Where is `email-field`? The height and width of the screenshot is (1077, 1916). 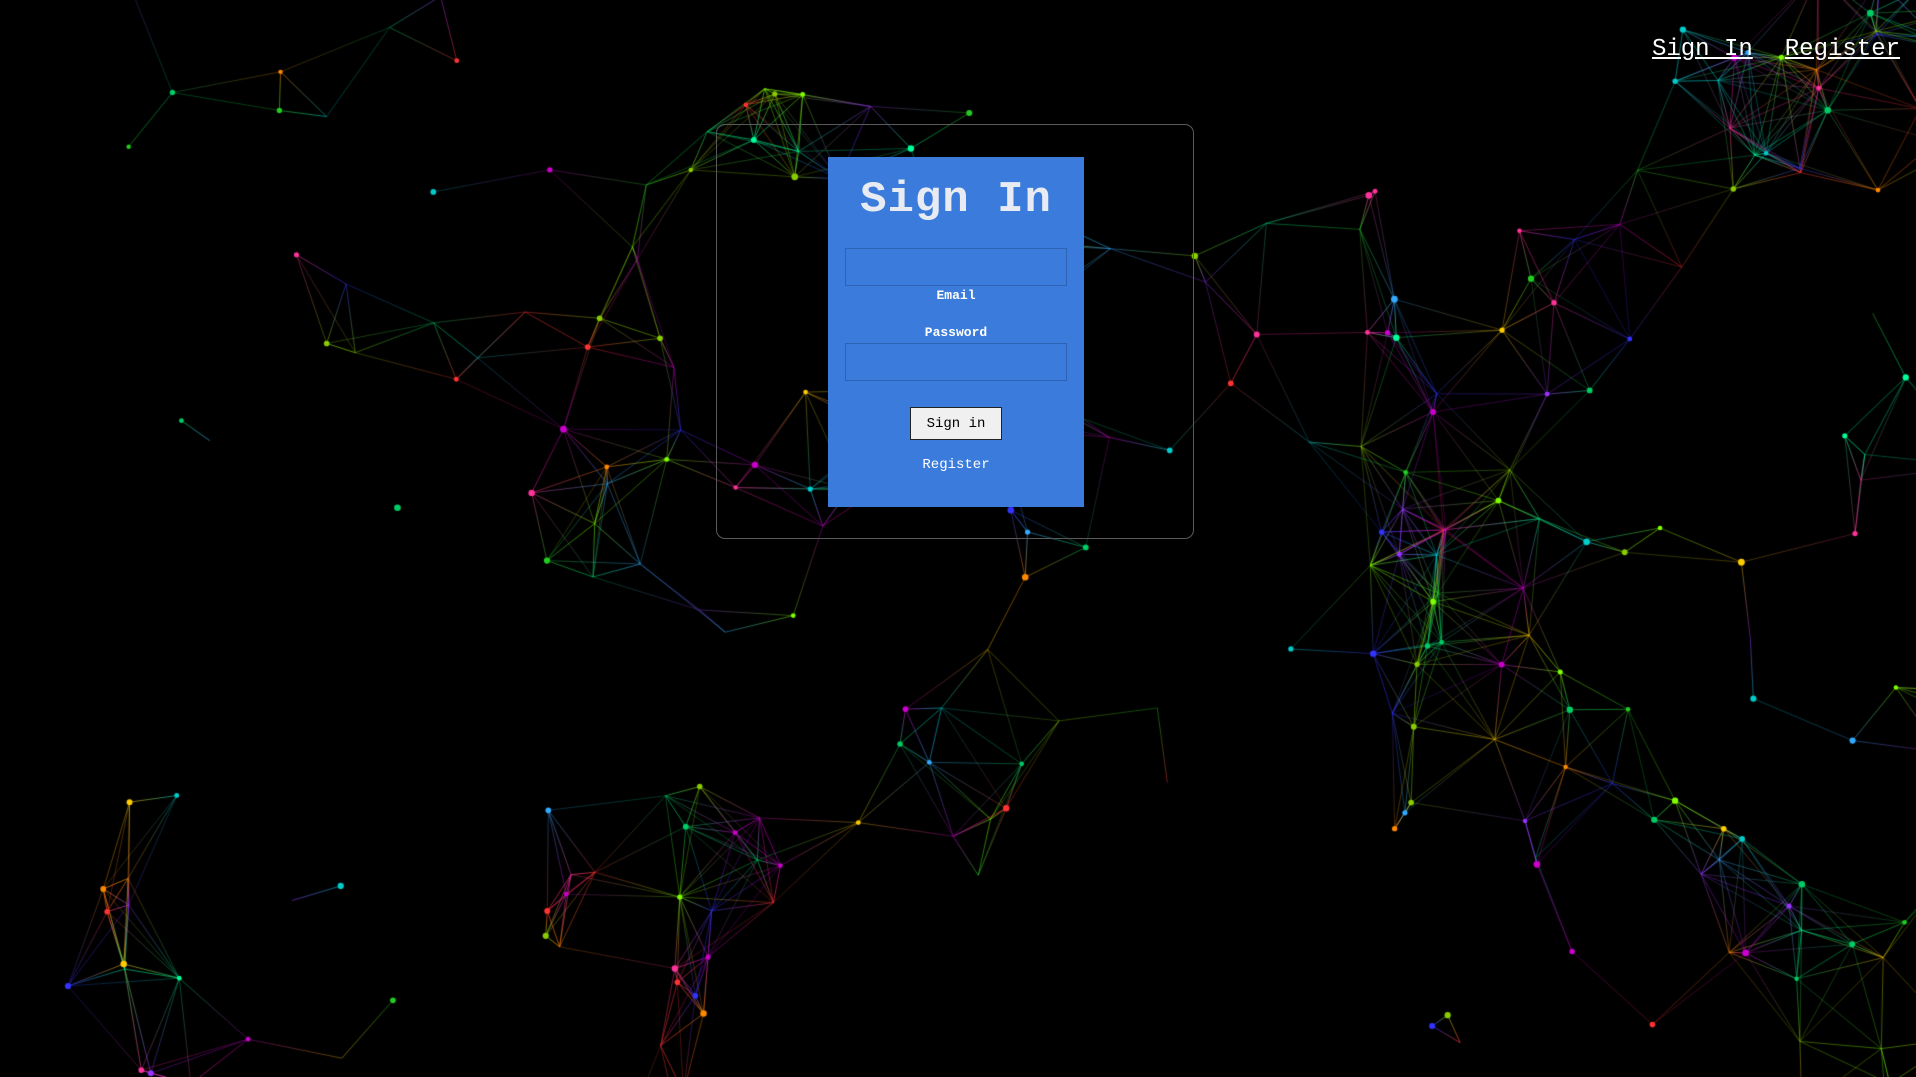 email-field is located at coordinates (956, 267).